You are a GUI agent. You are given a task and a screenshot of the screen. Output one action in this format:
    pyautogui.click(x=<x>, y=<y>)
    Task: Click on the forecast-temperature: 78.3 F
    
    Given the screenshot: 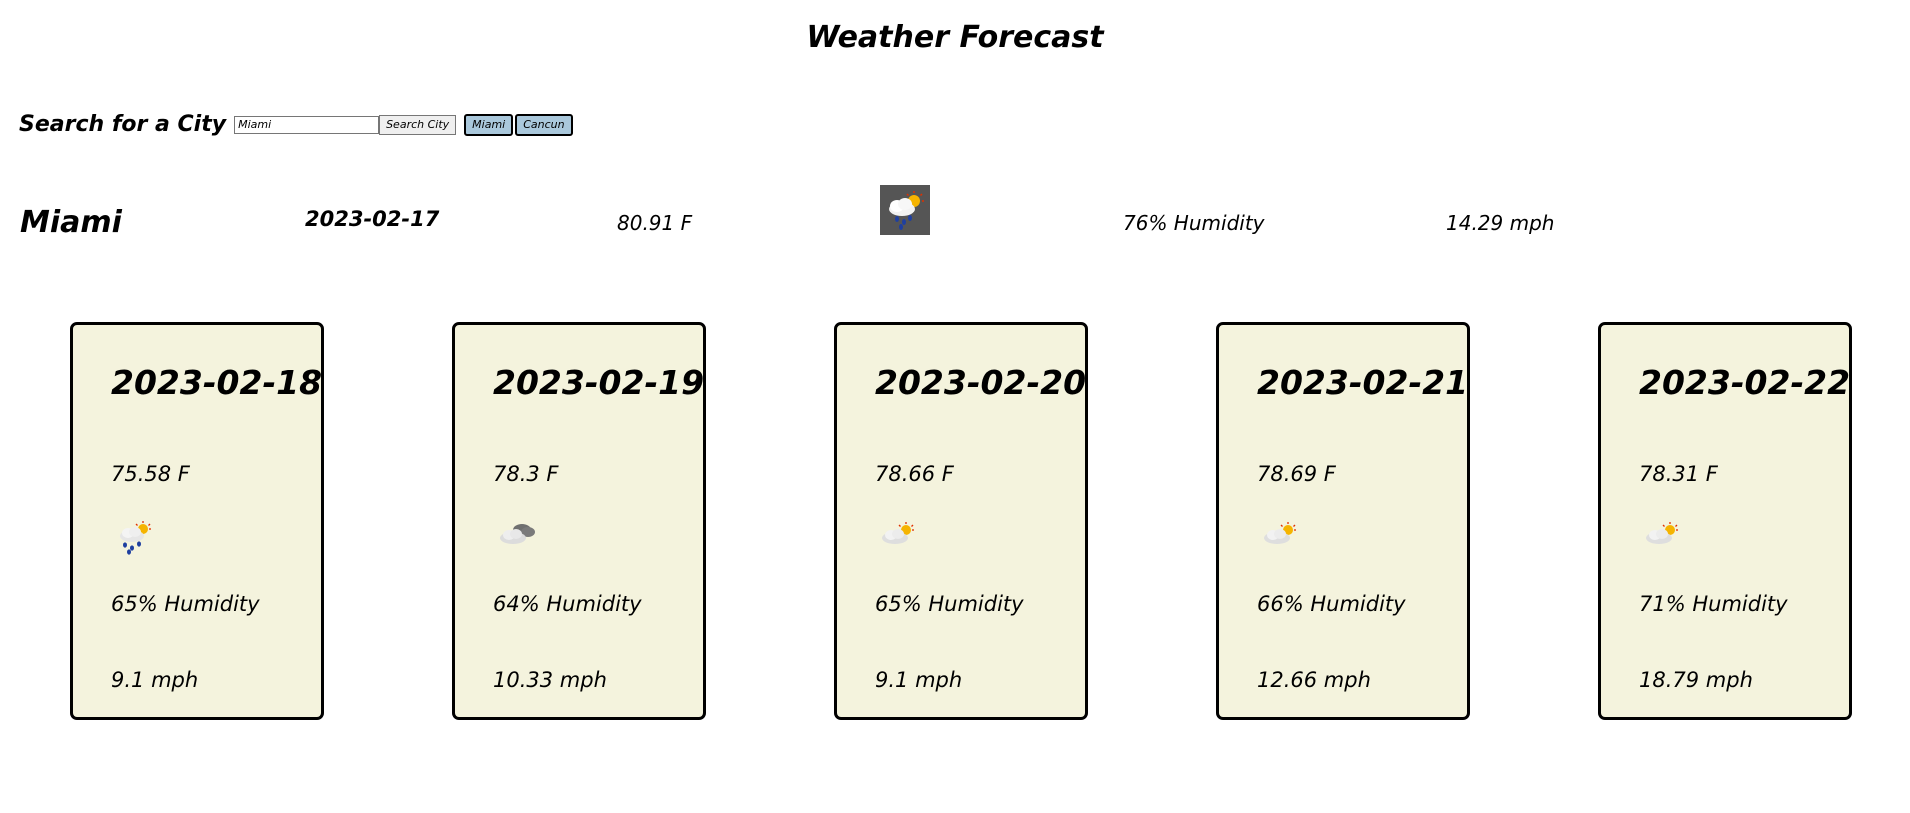 What is the action you would take?
    pyautogui.click(x=526, y=474)
    